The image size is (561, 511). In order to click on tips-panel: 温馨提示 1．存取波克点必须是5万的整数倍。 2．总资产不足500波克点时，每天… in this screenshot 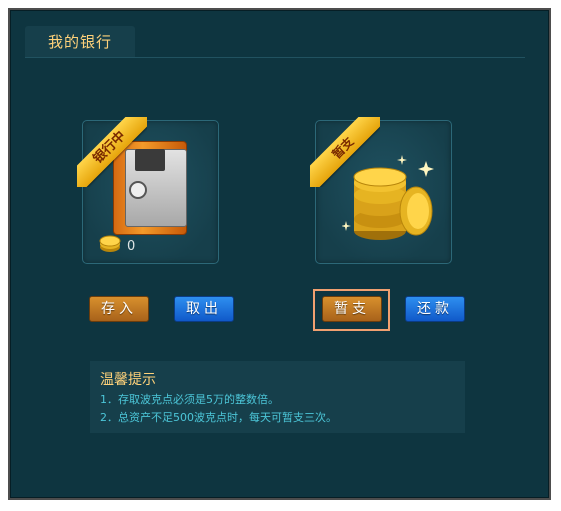, I will do `click(277, 397)`.